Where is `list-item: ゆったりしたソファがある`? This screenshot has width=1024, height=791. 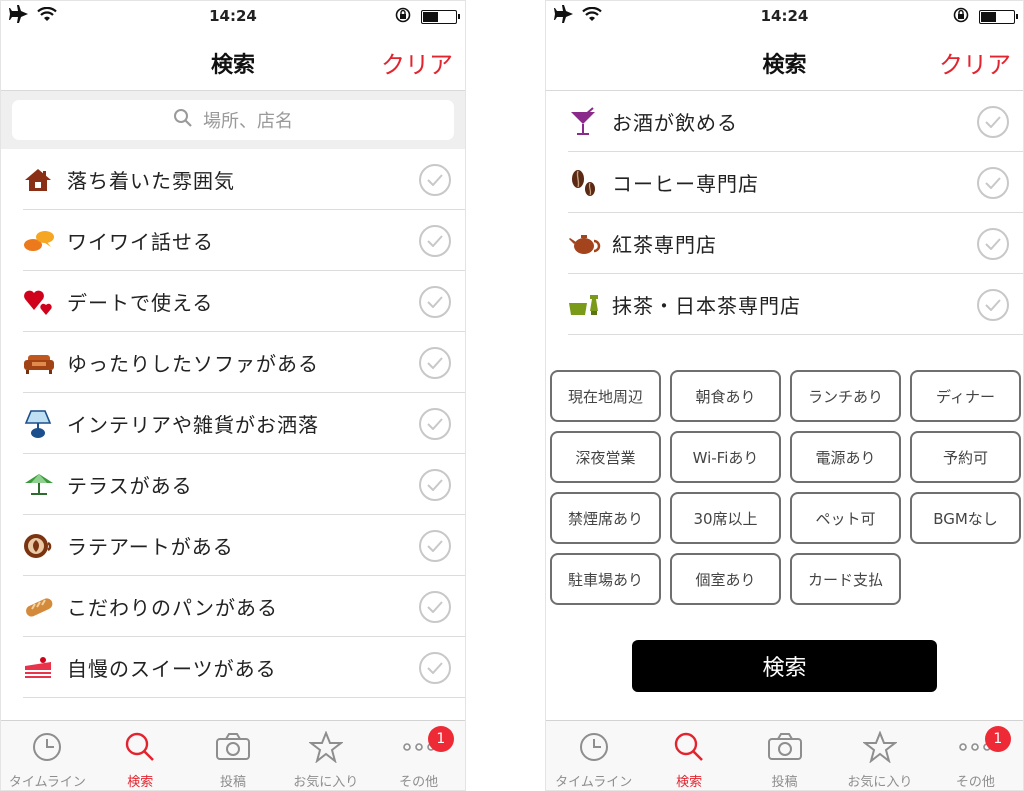
list-item: ゆったりしたソファがある is located at coordinates (233, 362).